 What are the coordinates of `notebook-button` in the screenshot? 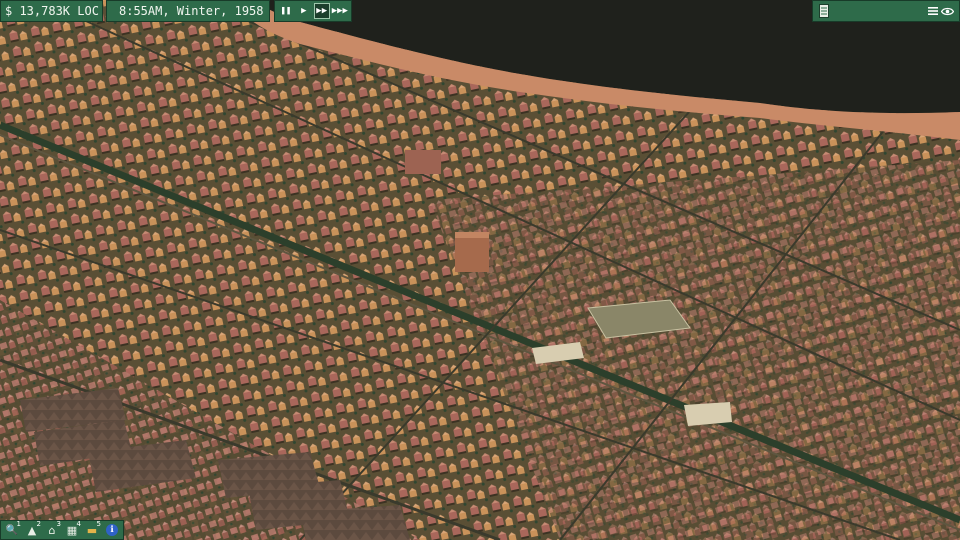 It's located at (824, 11).